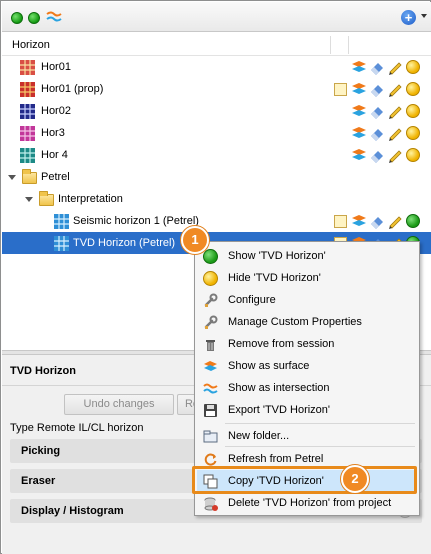 The image size is (431, 554). I want to click on menu-item-label: Show as intersection, so click(279, 388).